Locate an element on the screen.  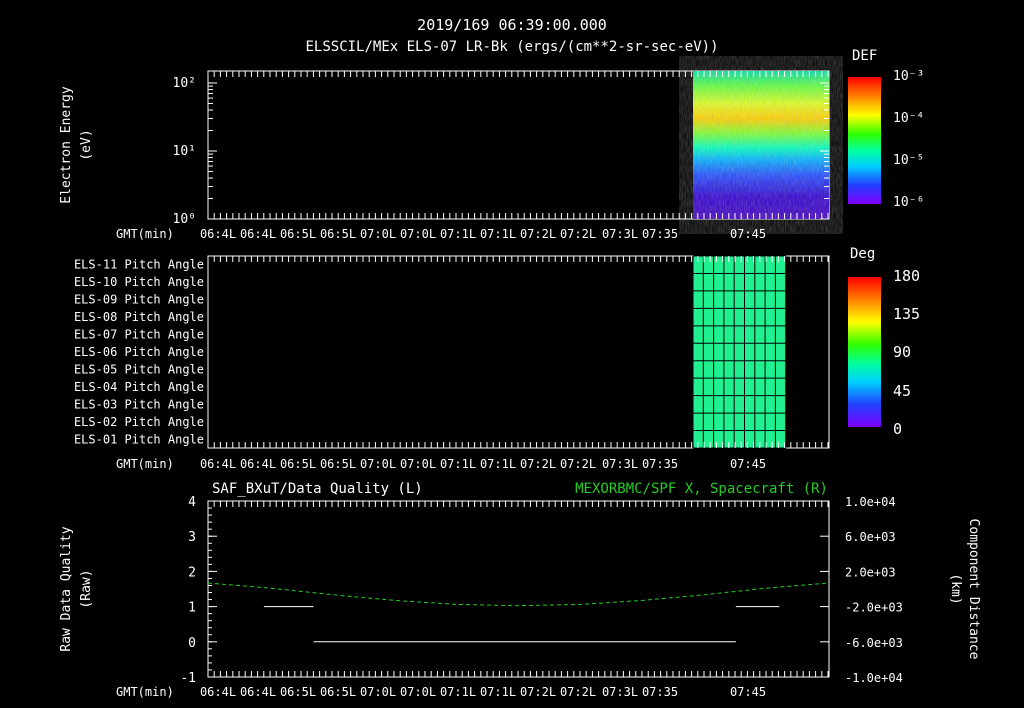
pitch-row-label: ELS-05 Pitch Angle is located at coordinates (139, 369).